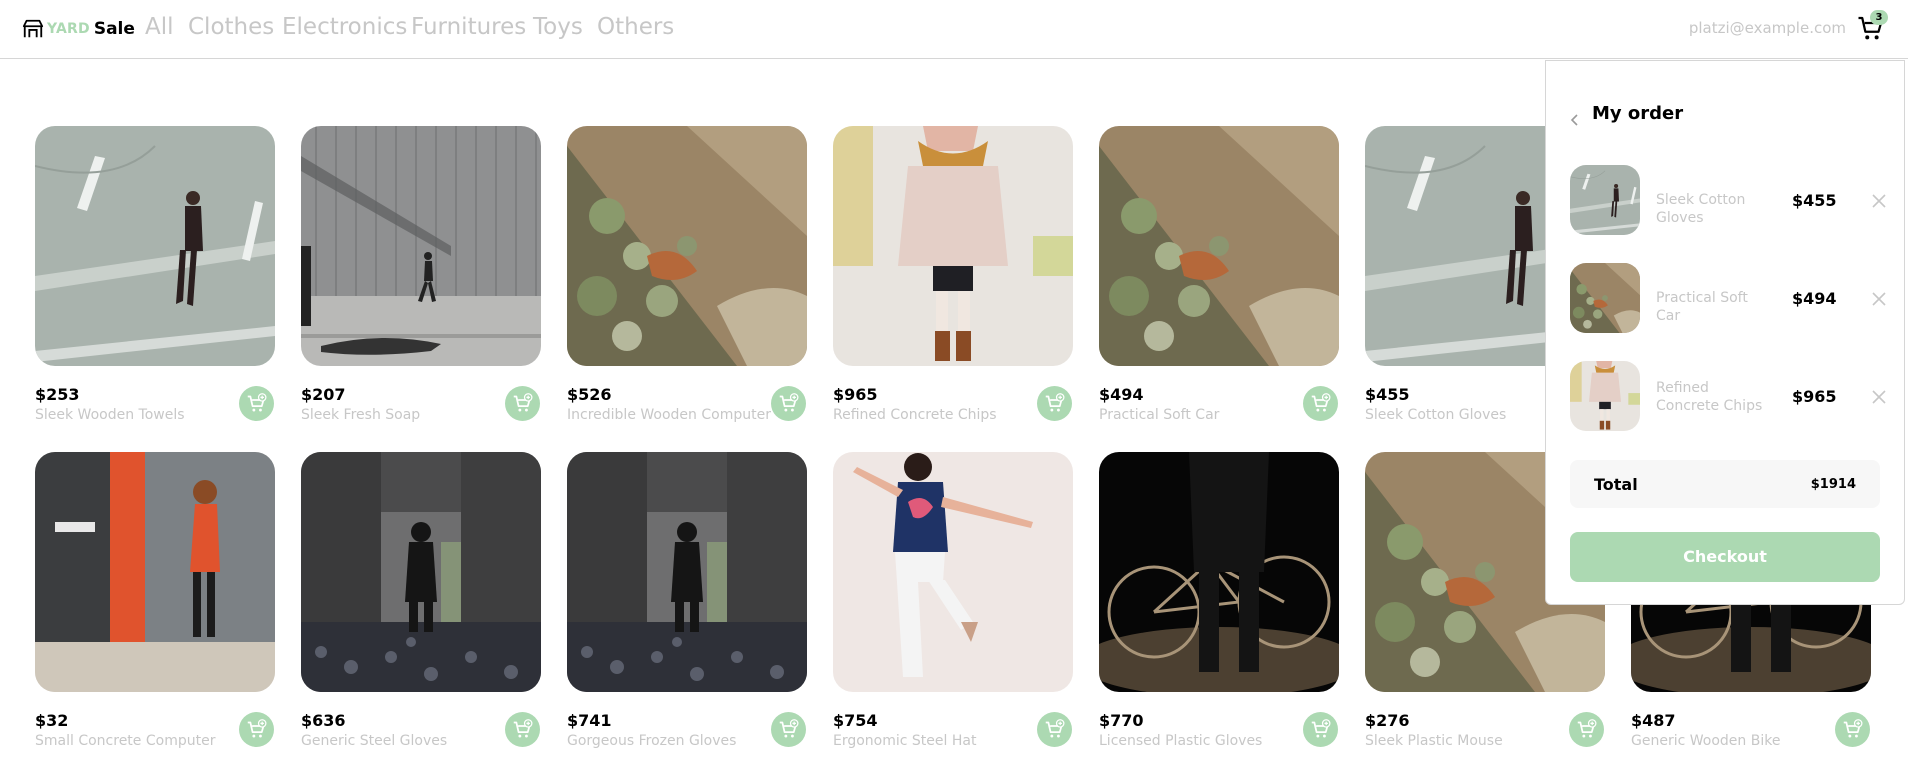  Describe the element at coordinates (1121, 720) in the screenshot. I see `product-price: $770` at that location.